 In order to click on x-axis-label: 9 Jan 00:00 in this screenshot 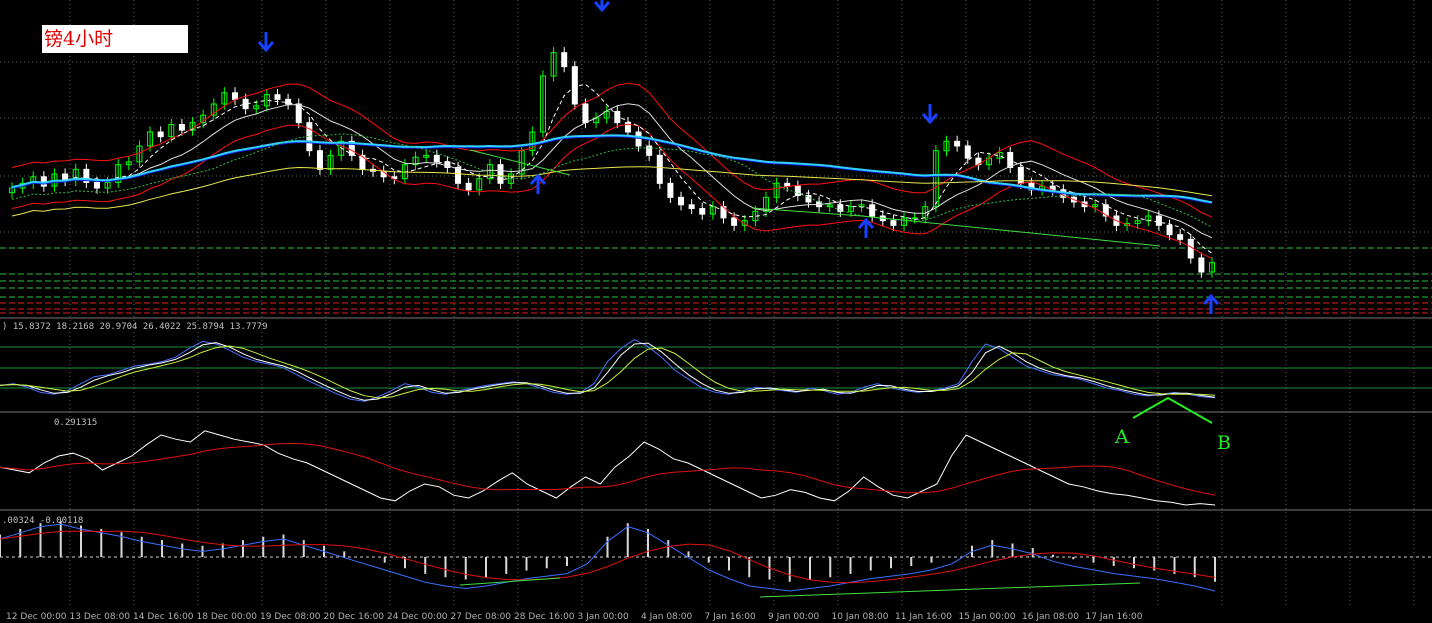, I will do `click(794, 617)`.